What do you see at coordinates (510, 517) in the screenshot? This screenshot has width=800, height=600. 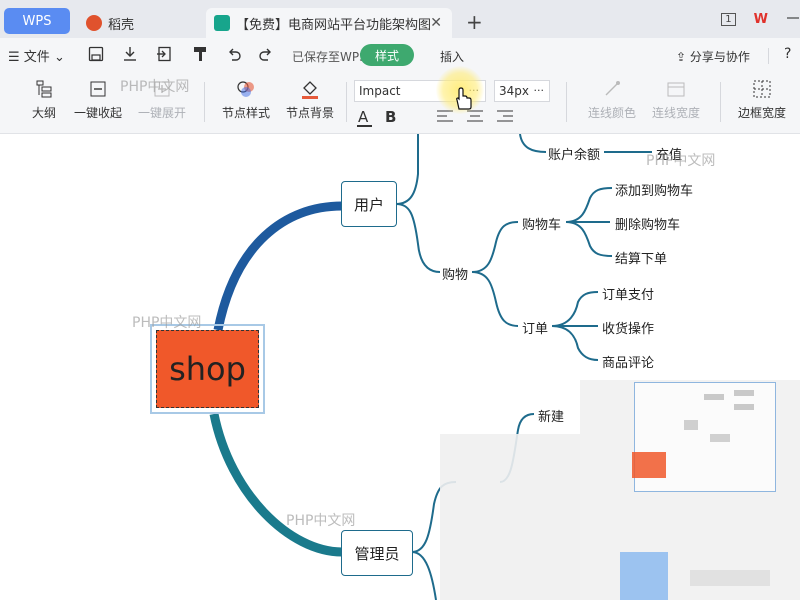 I see `blurred-region` at bounding box center [510, 517].